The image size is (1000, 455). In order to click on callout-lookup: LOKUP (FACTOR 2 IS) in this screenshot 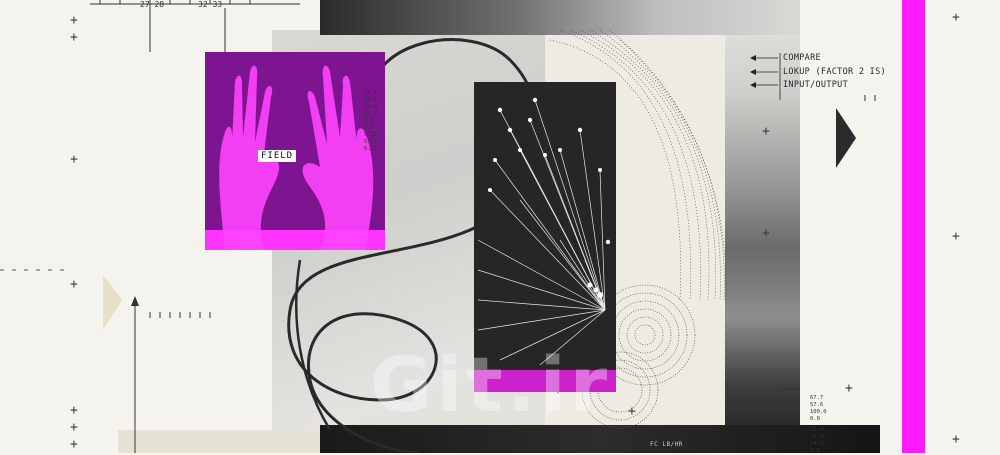, I will do `click(834, 72)`.